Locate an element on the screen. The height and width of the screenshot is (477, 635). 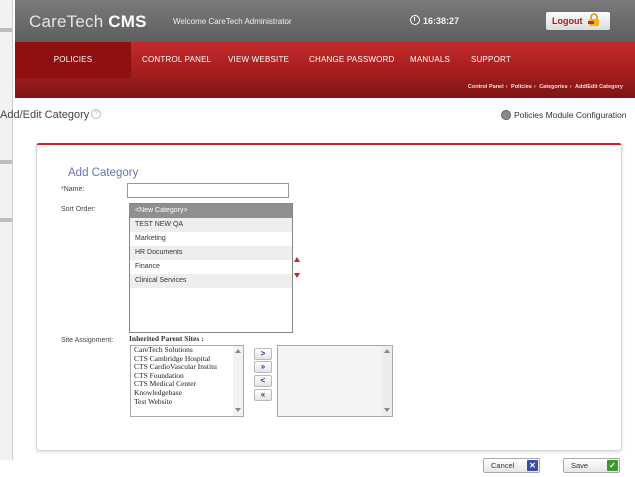
list-item: Test Website is located at coordinates (187, 402).